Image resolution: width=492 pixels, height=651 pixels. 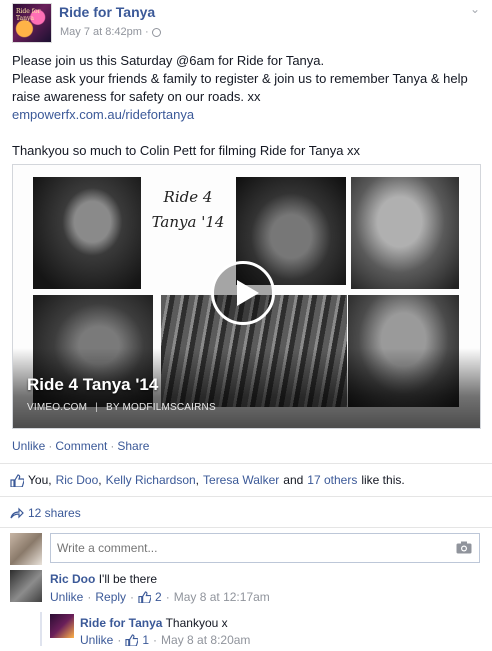 What do you see at coordinates (145, 640) in the screenshot?
I see `reply-like-count: 1` at bounding box center [145, 640].